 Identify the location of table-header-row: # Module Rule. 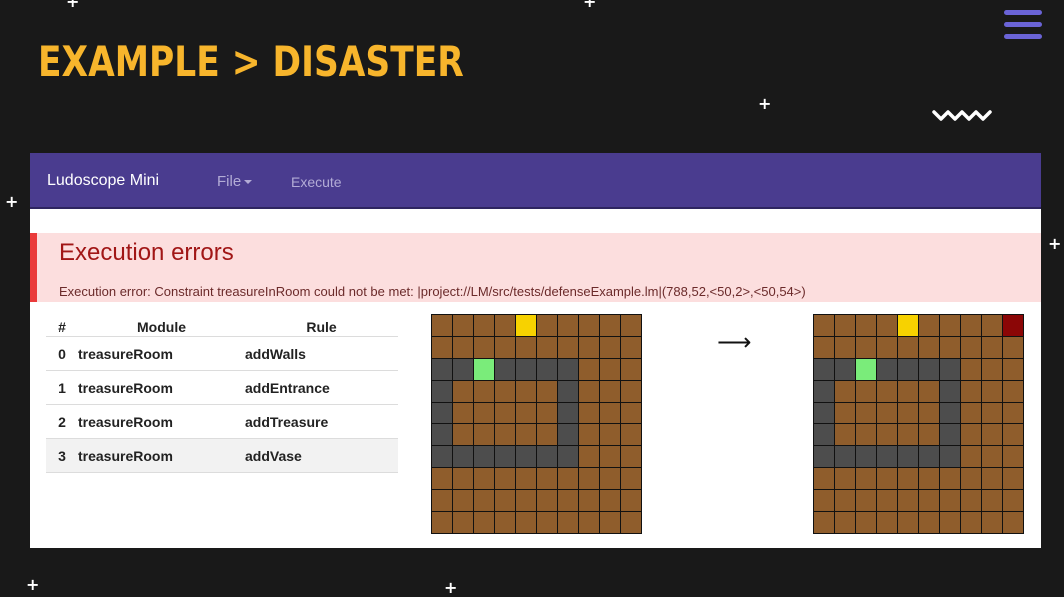
(222, 327).